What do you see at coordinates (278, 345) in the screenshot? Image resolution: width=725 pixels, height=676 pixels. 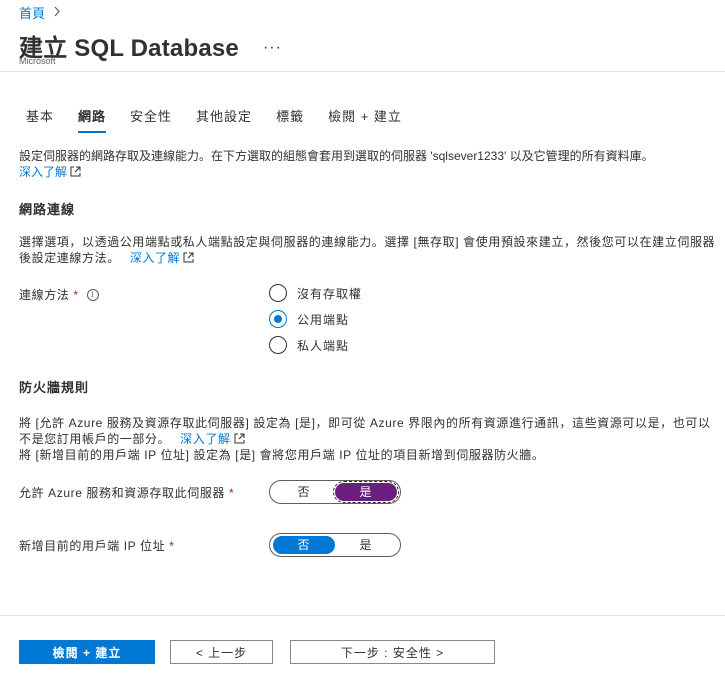 I see `radio-button-private-endpoint` at bounding box center [278, 345].